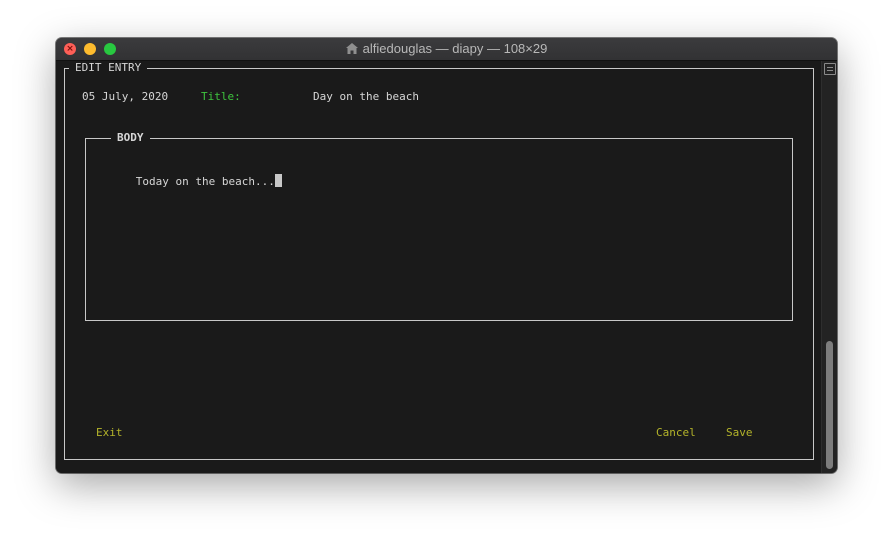 This screenshot has height=547, width=893. I want to click on home-folder-icon, so click(351, 48).